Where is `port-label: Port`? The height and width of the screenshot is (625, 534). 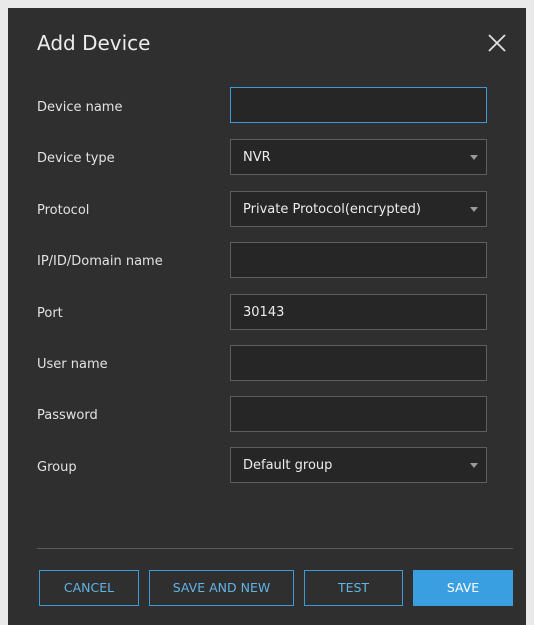 port-label: Port is located at coordinates (50, 313).